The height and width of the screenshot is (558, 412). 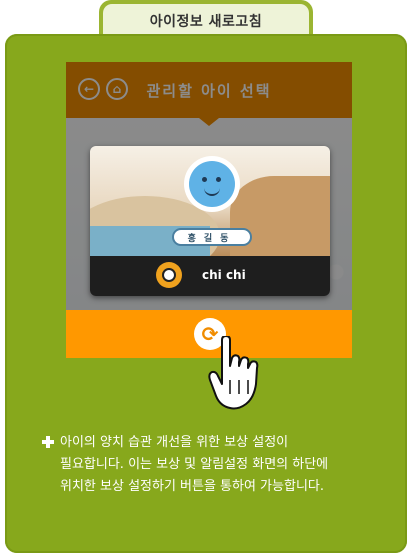 What do you see at coordinates (212, 192) in the screenshot?
I see `mouth` at bounding box center [212, 192].